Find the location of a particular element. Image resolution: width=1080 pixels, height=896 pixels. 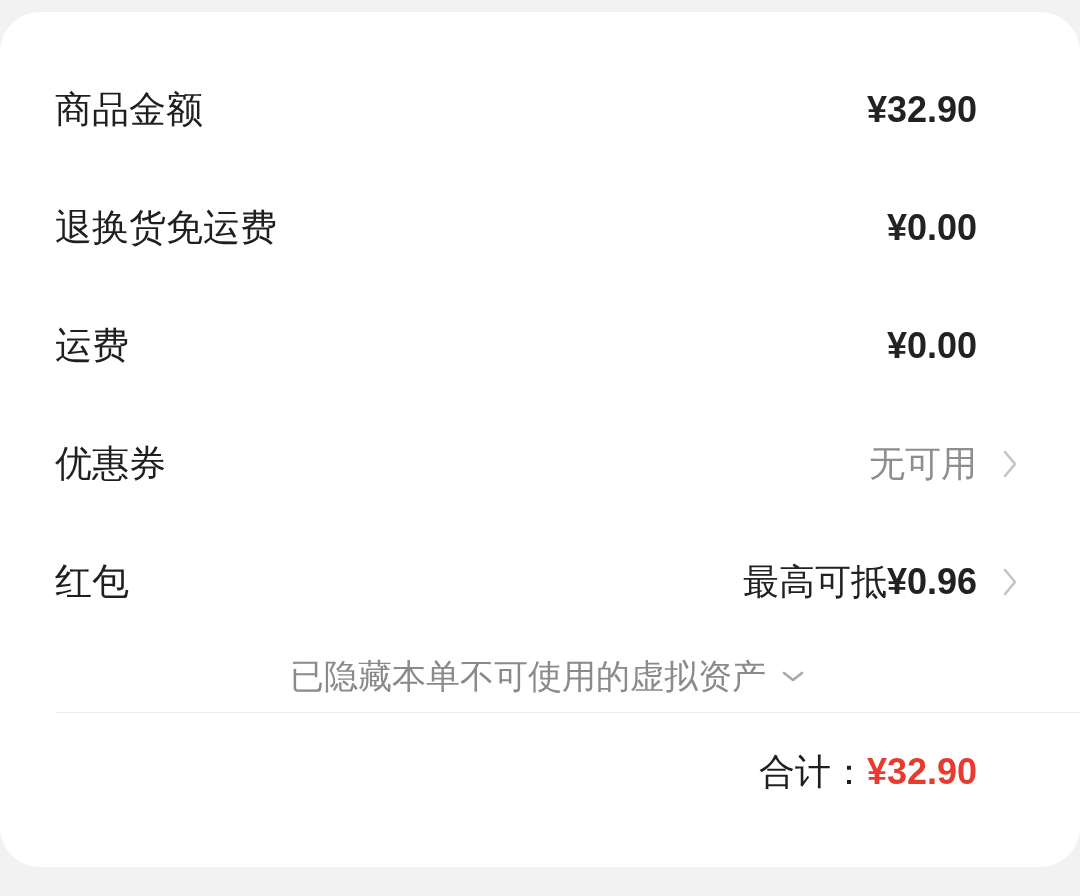

row-value: 无可用 is located at coordinates (923, 464).